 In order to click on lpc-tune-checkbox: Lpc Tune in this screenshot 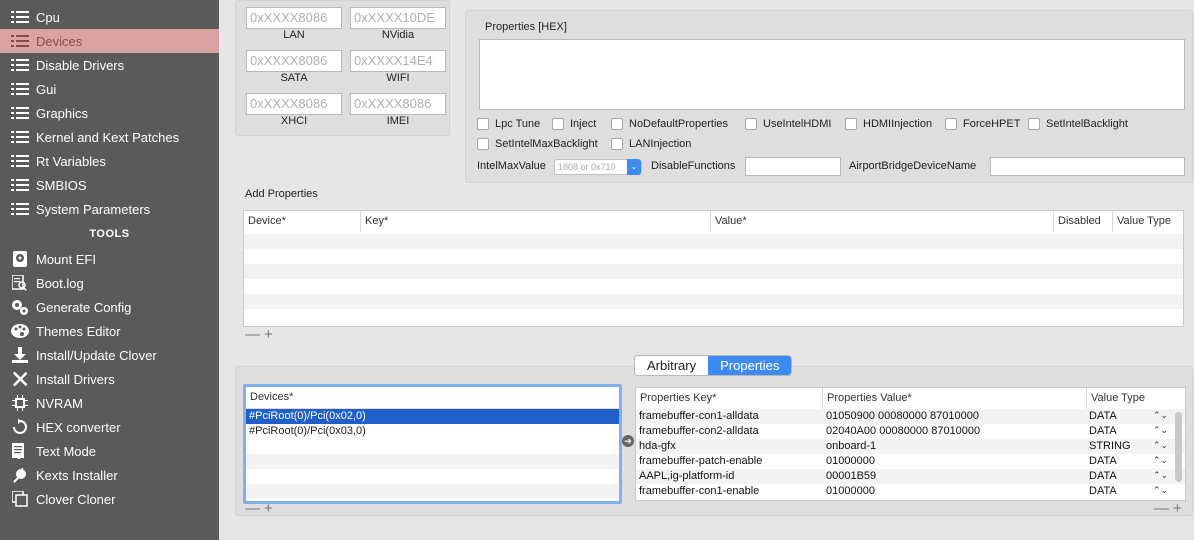, I will do `click(508, 124)`.